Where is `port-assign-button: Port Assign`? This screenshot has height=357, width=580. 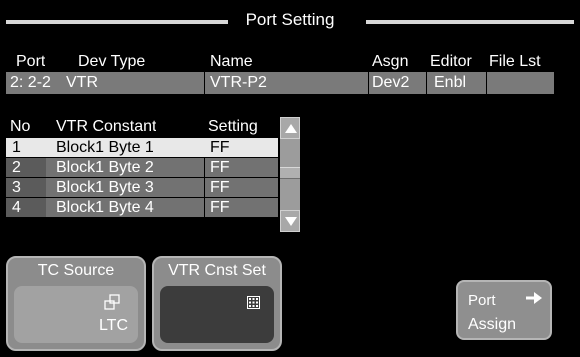
port-assign-button: Port Assign is located at coordinates (504, 310).